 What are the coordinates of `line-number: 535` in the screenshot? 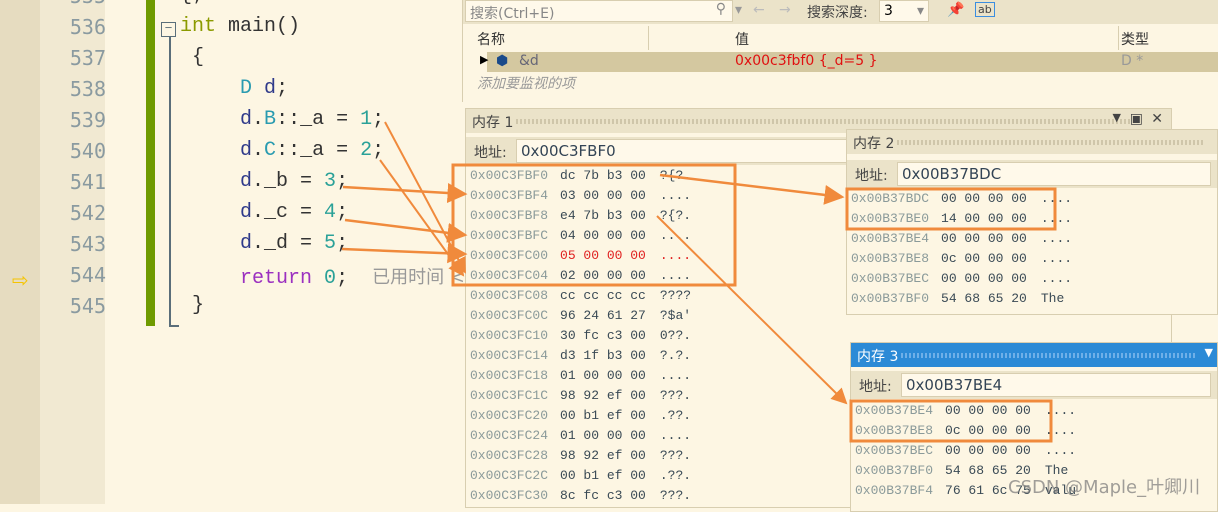 It's located at (83, 4).